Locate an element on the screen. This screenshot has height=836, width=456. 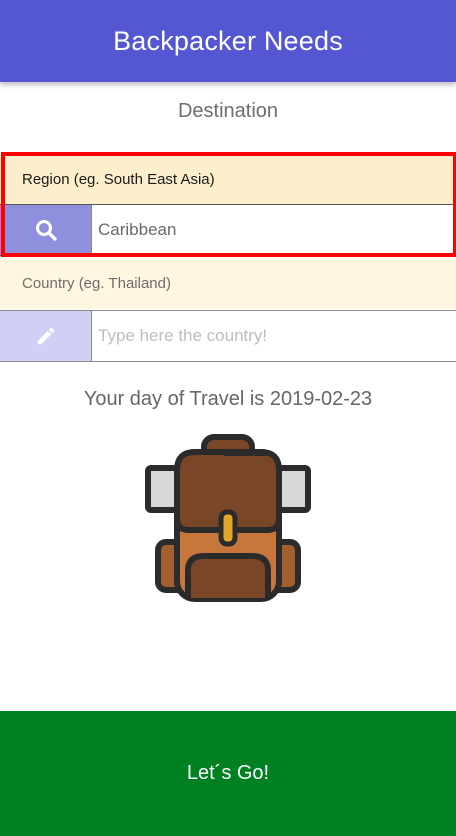
region-input-row: Caribbean is located at coordinates (228, 230).